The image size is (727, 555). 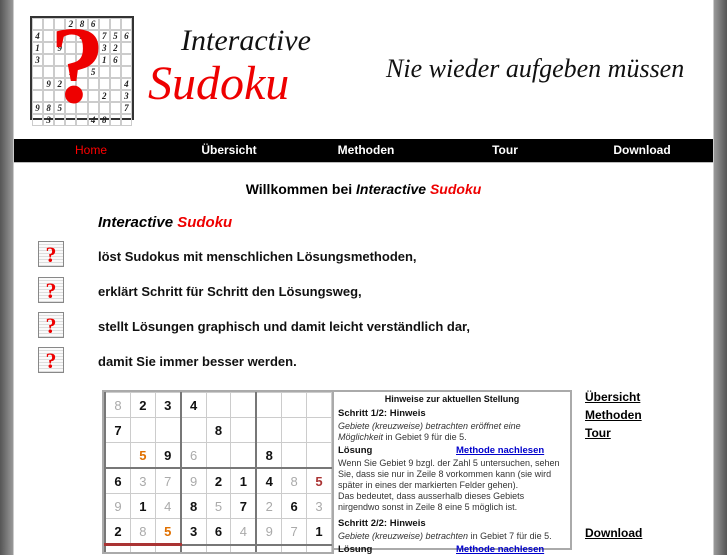 I want to click on step2-rest: in Gebiet 7 für die 5., so click(x=510, y=536).